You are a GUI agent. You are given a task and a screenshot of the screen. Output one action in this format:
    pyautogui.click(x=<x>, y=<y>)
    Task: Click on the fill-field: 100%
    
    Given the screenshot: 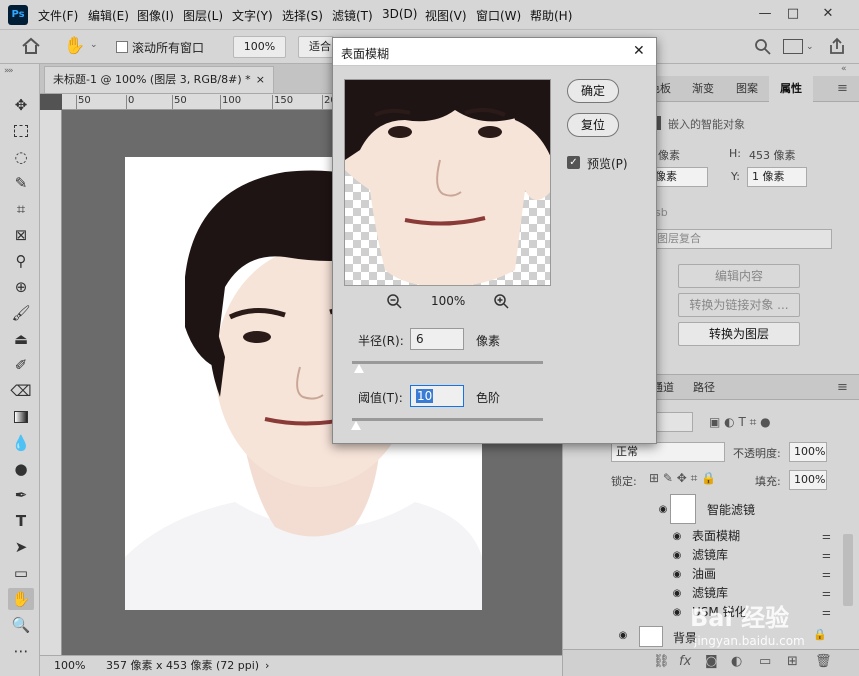 What is the action you would take?
    pyautogui.click(x=808, y=480)
    